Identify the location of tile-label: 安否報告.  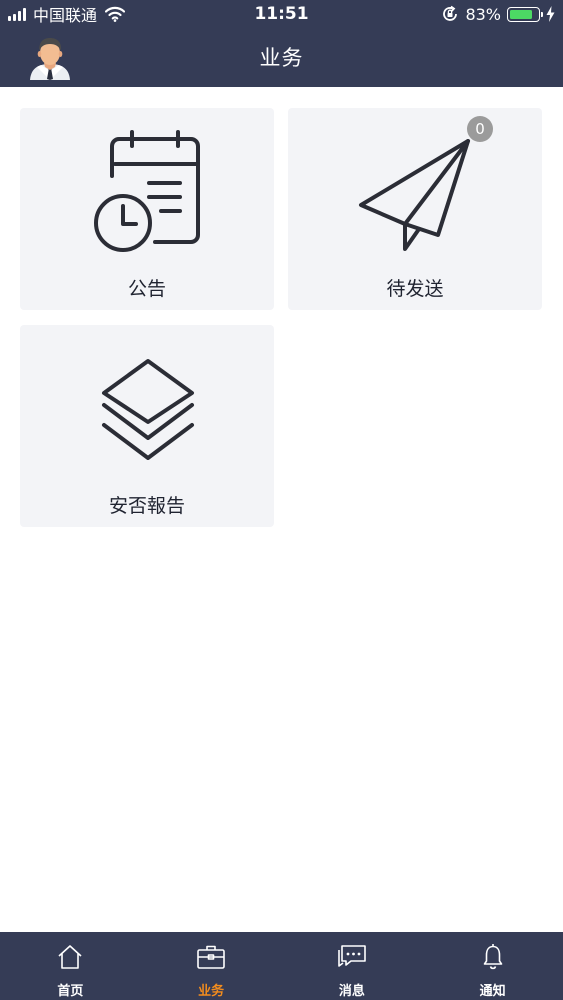
(146, 506).